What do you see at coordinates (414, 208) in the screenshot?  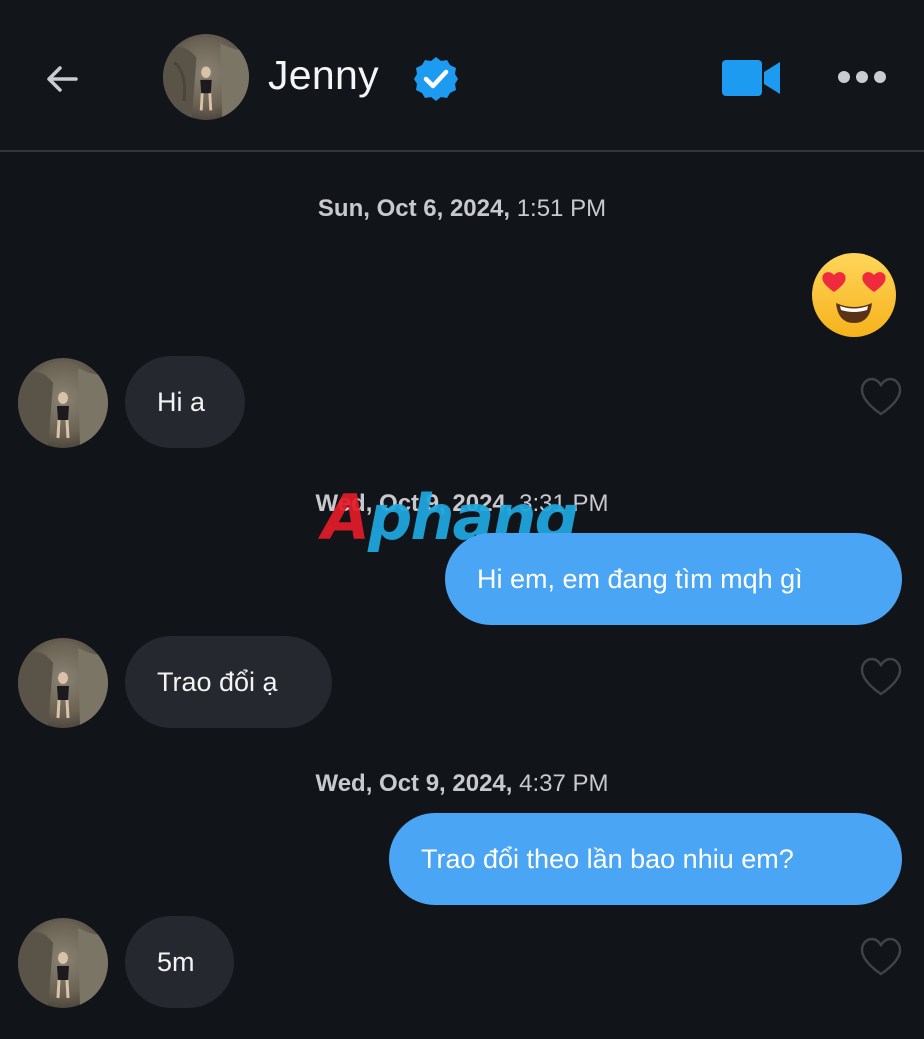 I see `timestamp-date: Sun, Oct 6, 2024,` at bounding box center [414, 208].